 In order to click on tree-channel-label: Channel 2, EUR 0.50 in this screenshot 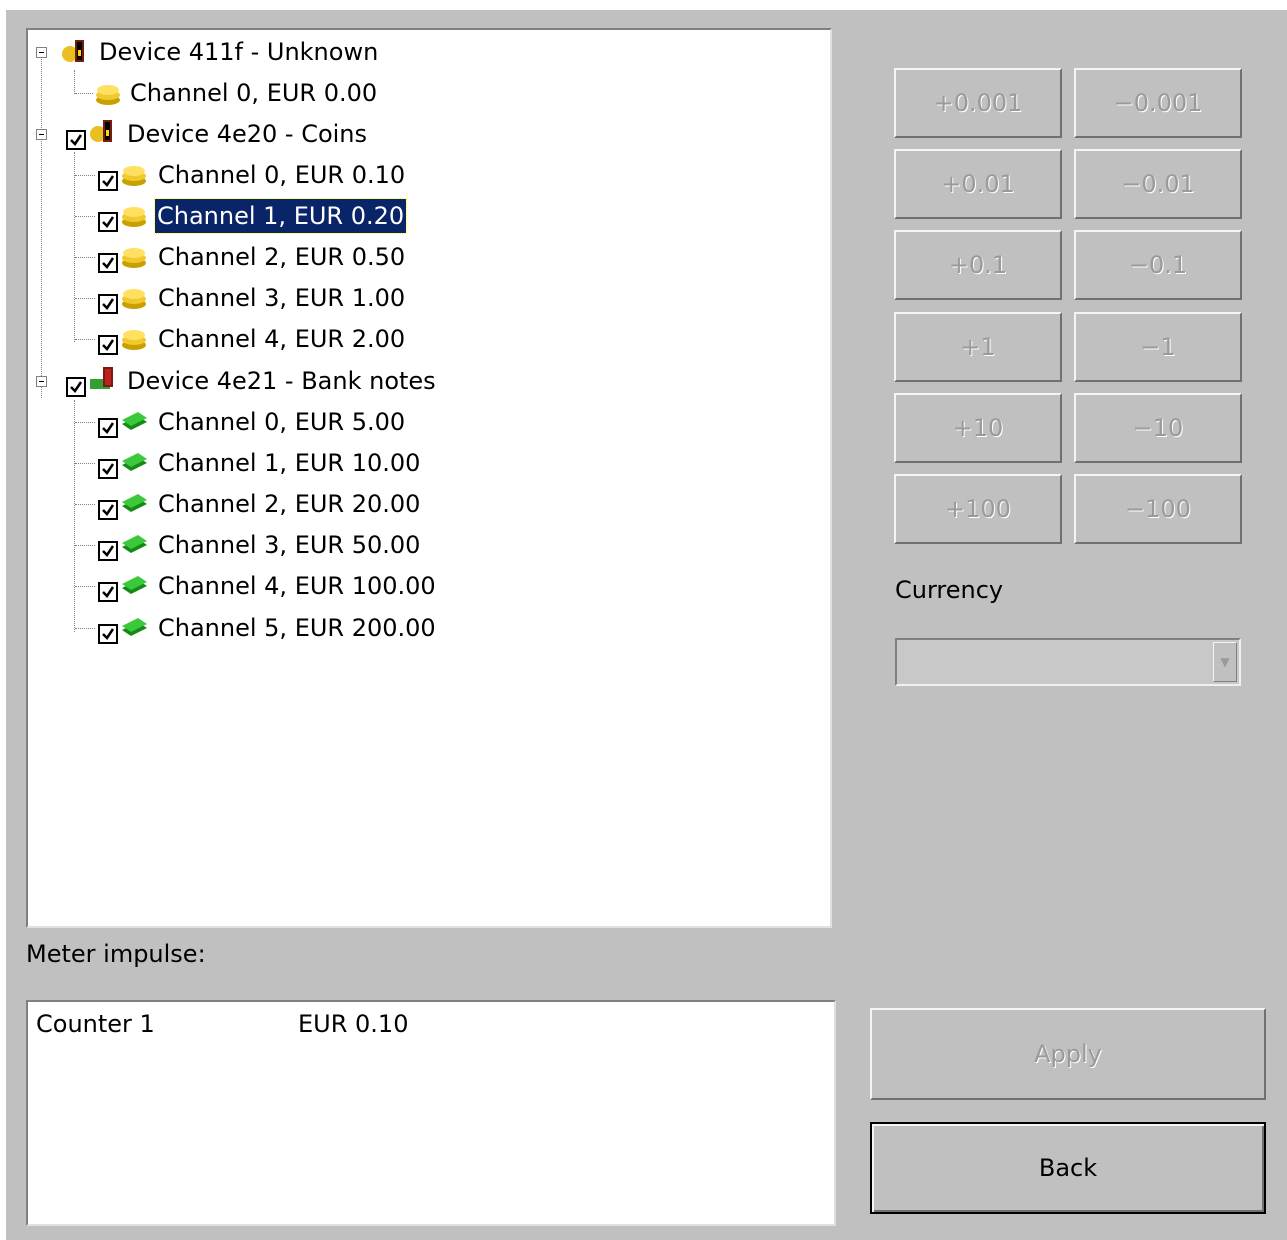, I will do `click(282, 257)`.